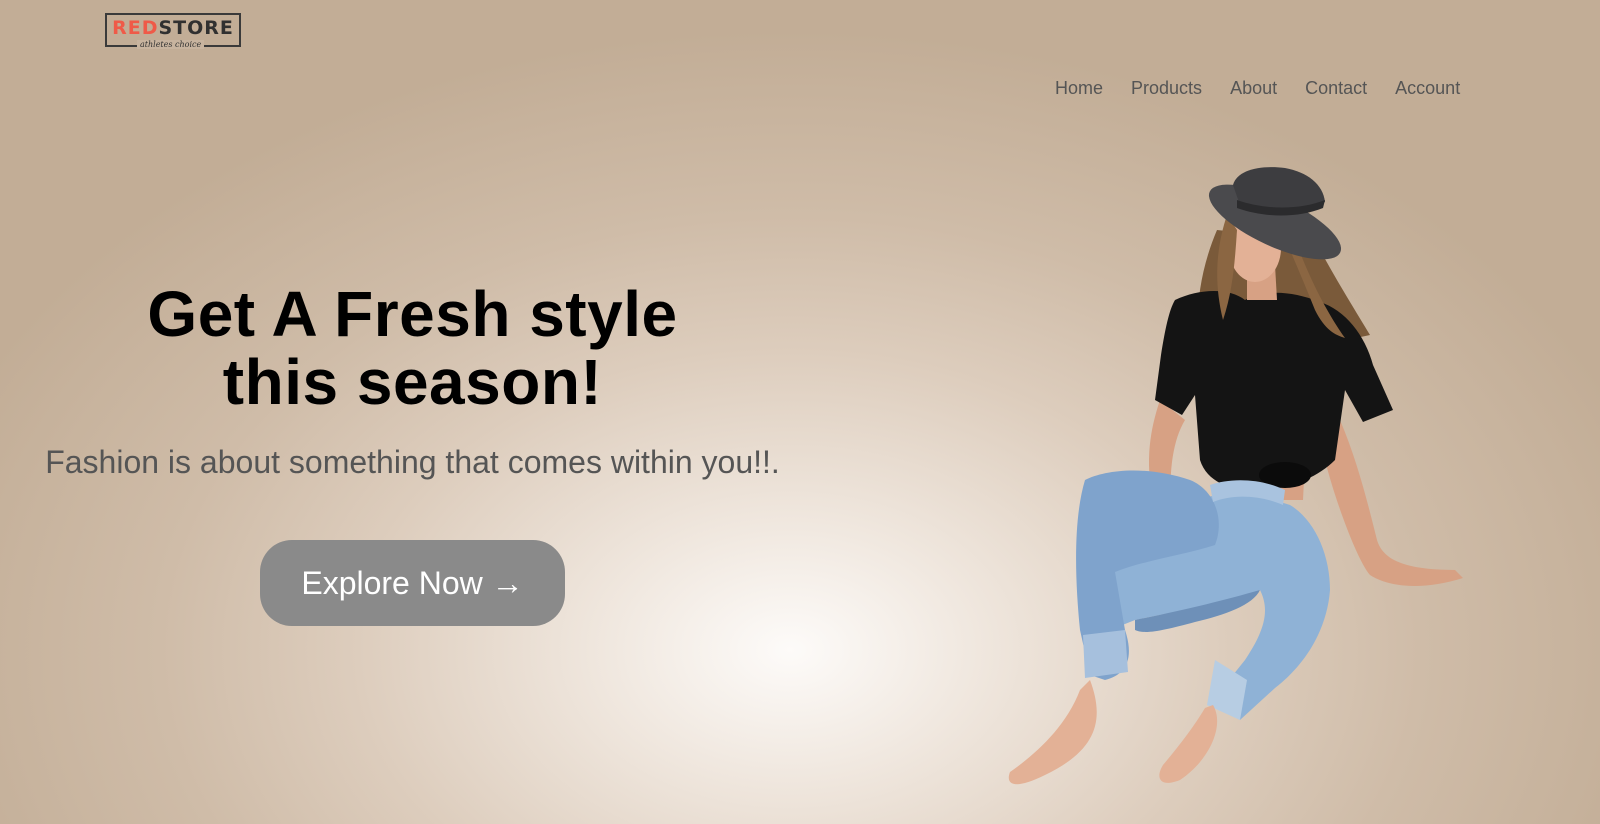 Image resolution: width=1600 pixels, height=824 pixels. What do you see at coordinates (1253, 88) in the screenshot?
I see `nav-item-about: About` at bounding box center [1253, 88].